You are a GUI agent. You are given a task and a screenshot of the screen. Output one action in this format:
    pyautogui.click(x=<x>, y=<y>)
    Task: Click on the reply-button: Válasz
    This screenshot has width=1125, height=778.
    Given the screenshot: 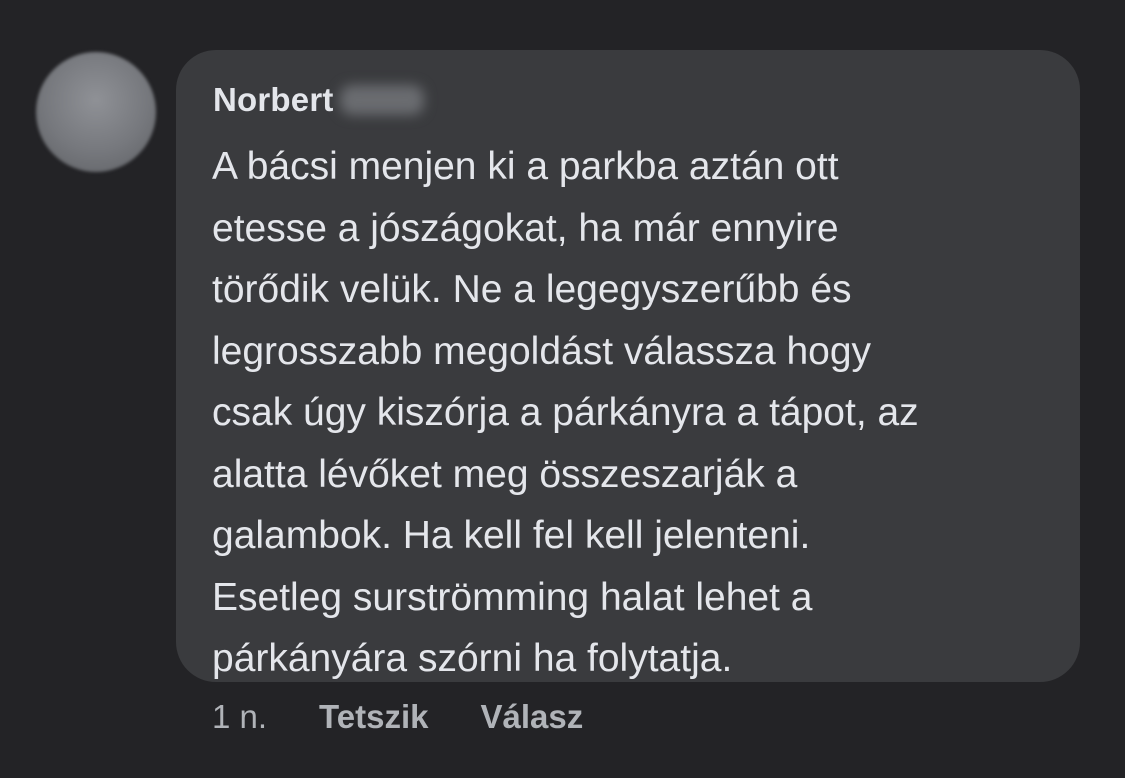 What is the action you would take?
    pyautogui.click(x=531, y=717)
    